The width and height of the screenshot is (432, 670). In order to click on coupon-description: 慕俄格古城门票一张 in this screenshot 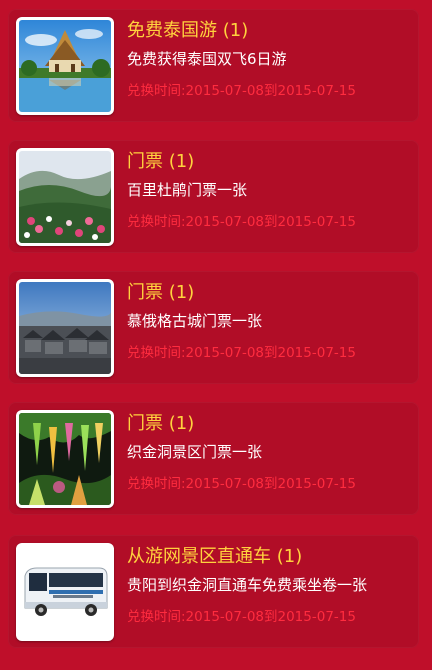, I will do `click(195, 321)`.